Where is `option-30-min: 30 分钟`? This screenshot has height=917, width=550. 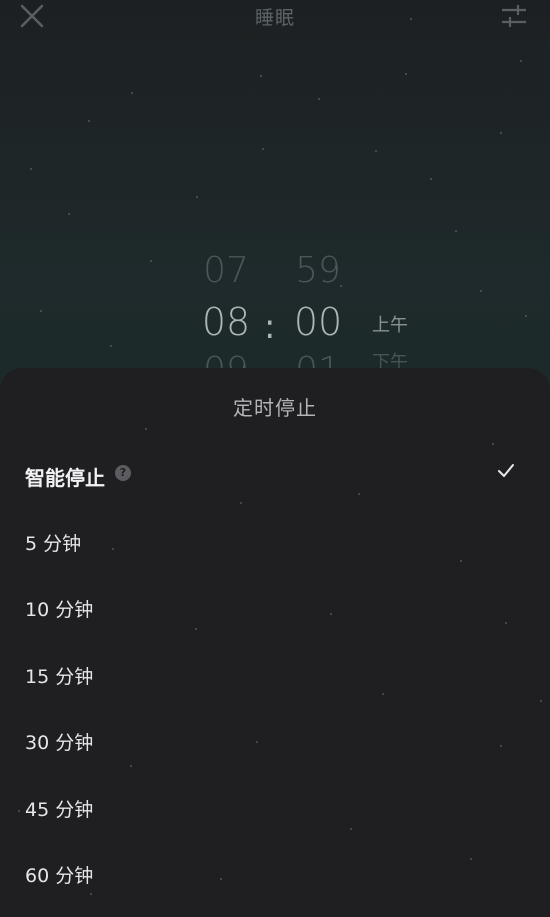 option-30-min: 30 分钟 is located at coordinates (275, 742).